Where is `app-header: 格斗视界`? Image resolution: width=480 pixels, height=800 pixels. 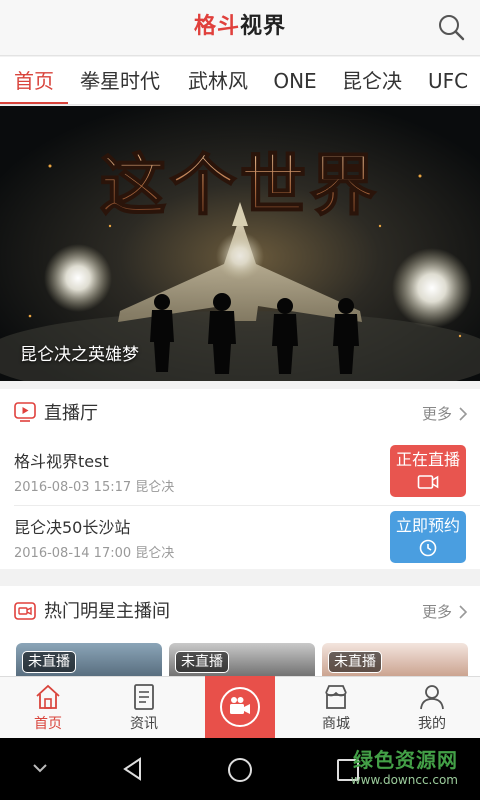
app-header: 格斗视界 is located at coordinates (240, 28).